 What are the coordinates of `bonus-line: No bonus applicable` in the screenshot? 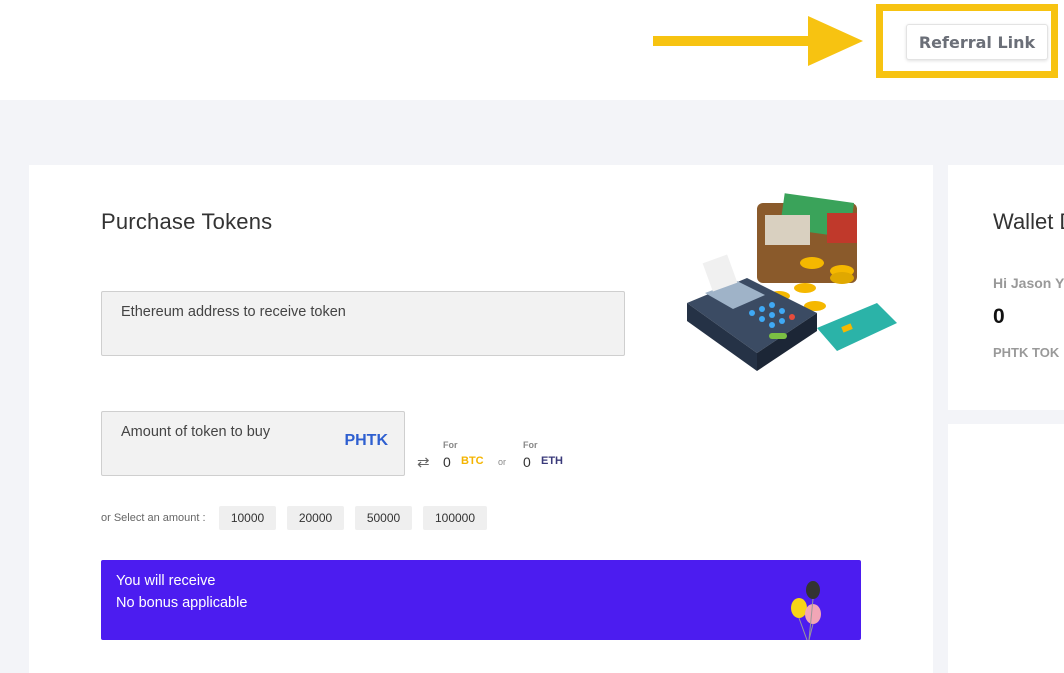 It's located at (182, 603).